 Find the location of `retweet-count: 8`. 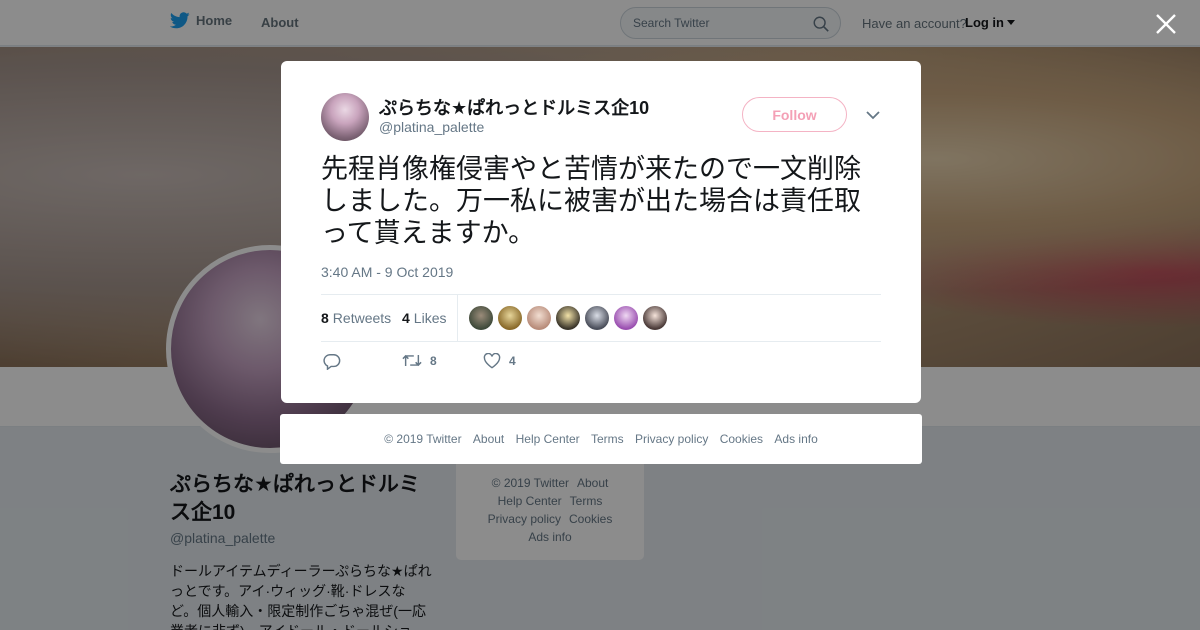

retweet-count: 8 is located at coordinates (433, 360).